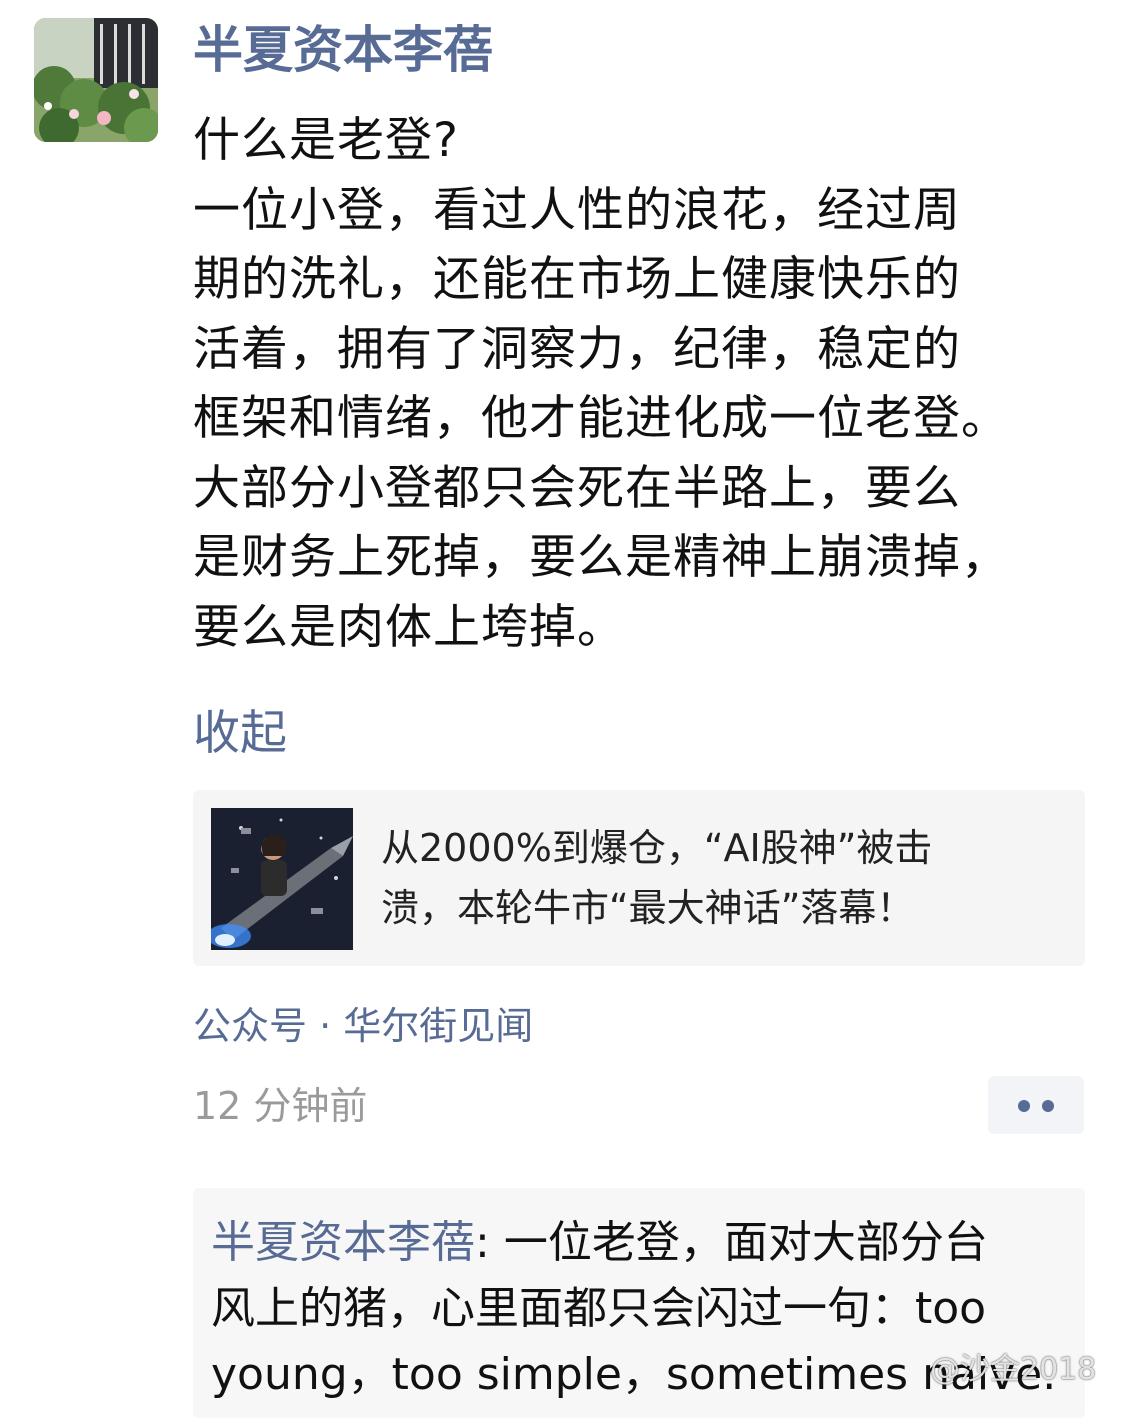 The height and width of the screenshot is (1418, 1125). What do you see at coordinates (577, 210) in the screenshot?
I see `post-body-line: 一位小登，看过人性的浪花，经过周` at bounding box center [577, 210].